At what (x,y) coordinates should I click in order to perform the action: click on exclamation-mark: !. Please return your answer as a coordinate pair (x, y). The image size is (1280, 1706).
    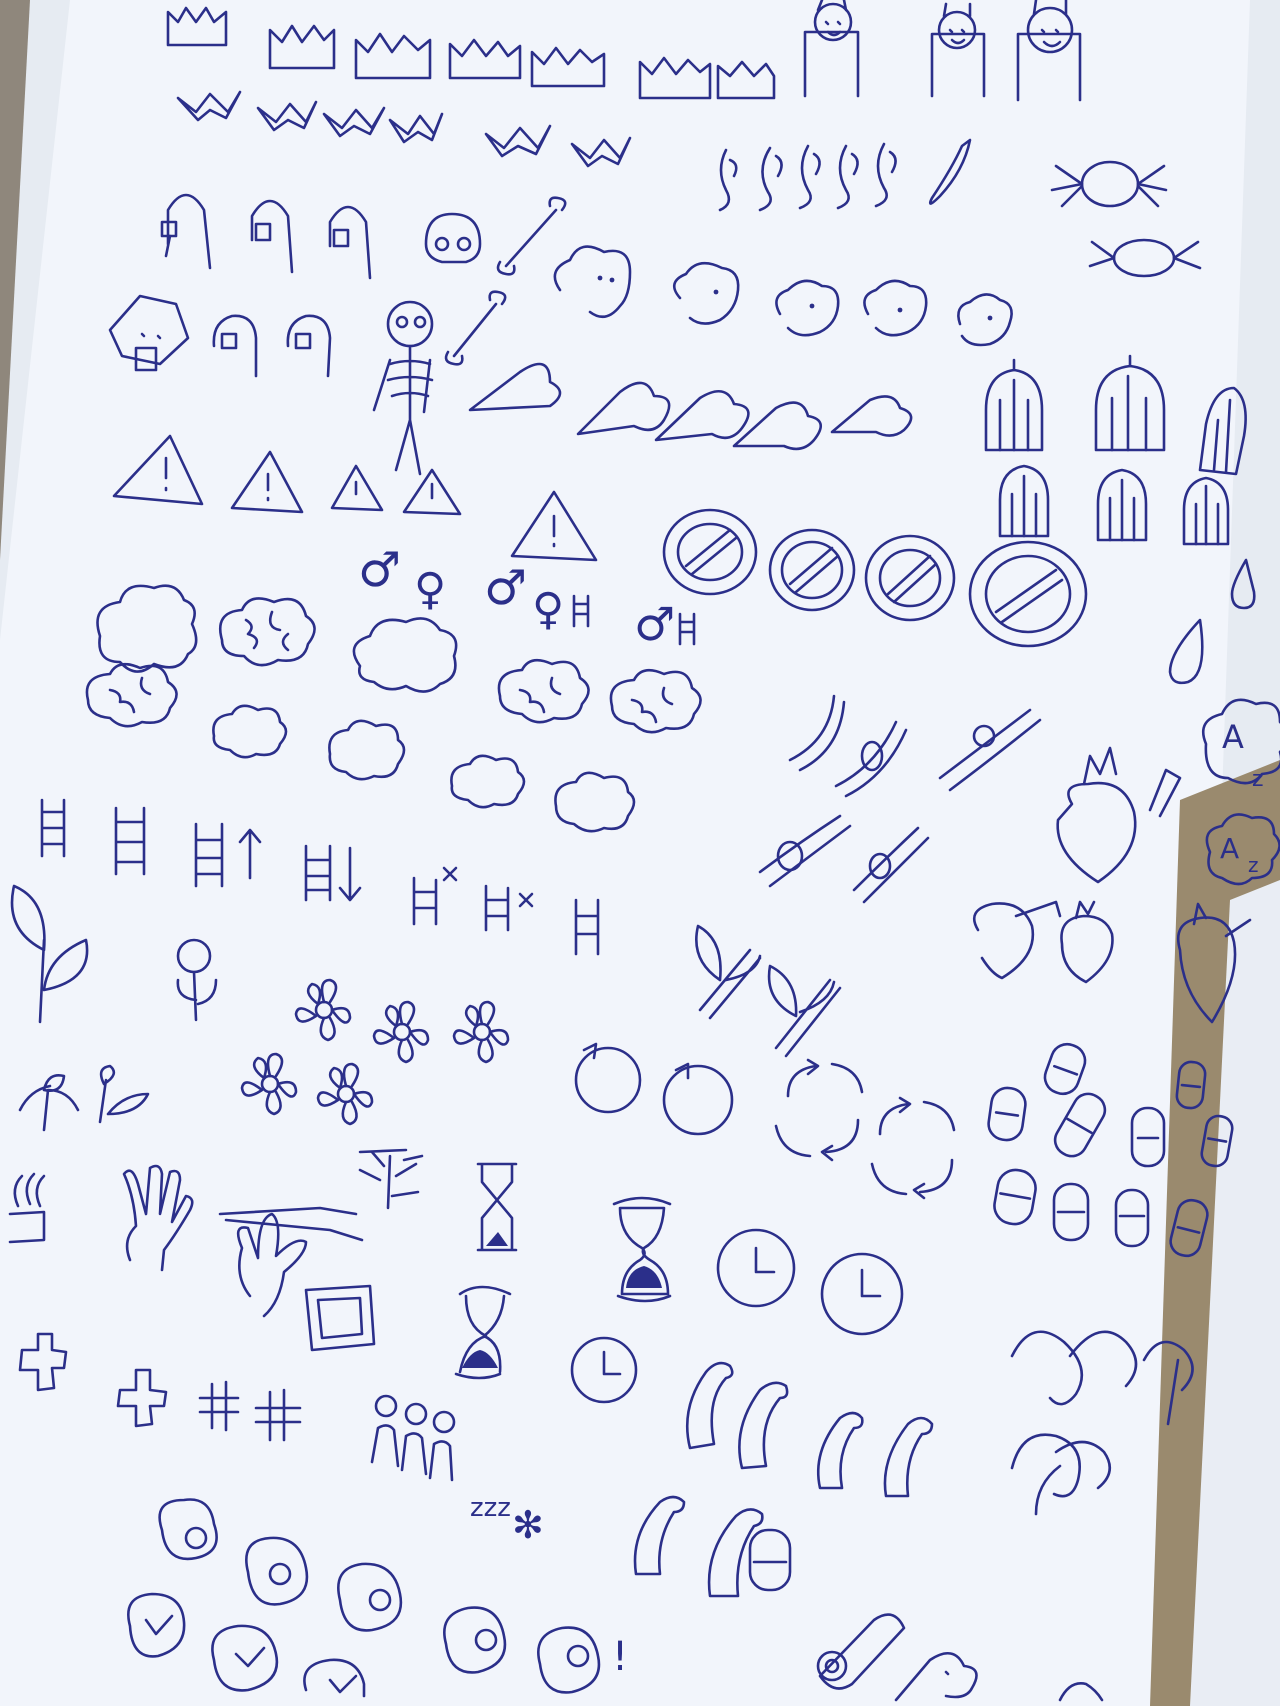
    Looking at the image, I should click on (620, 1657).